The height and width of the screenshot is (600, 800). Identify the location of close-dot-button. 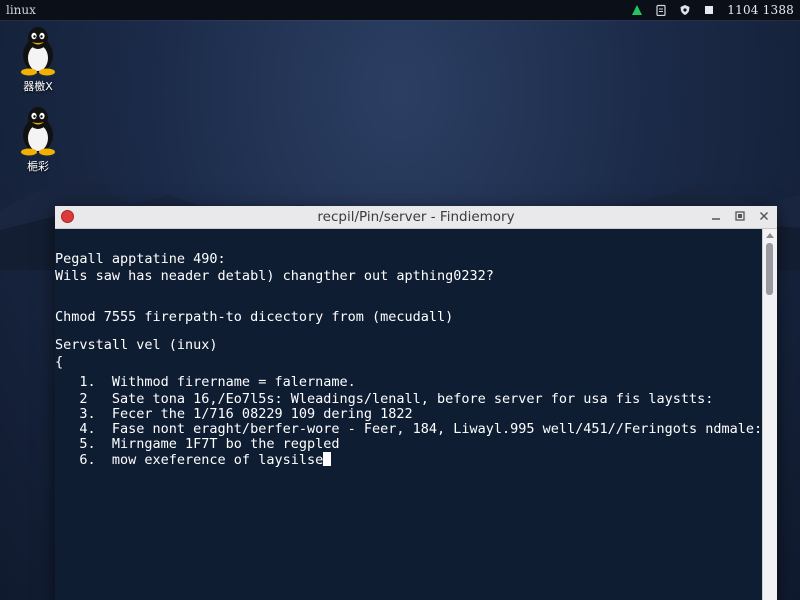
(67, 216).